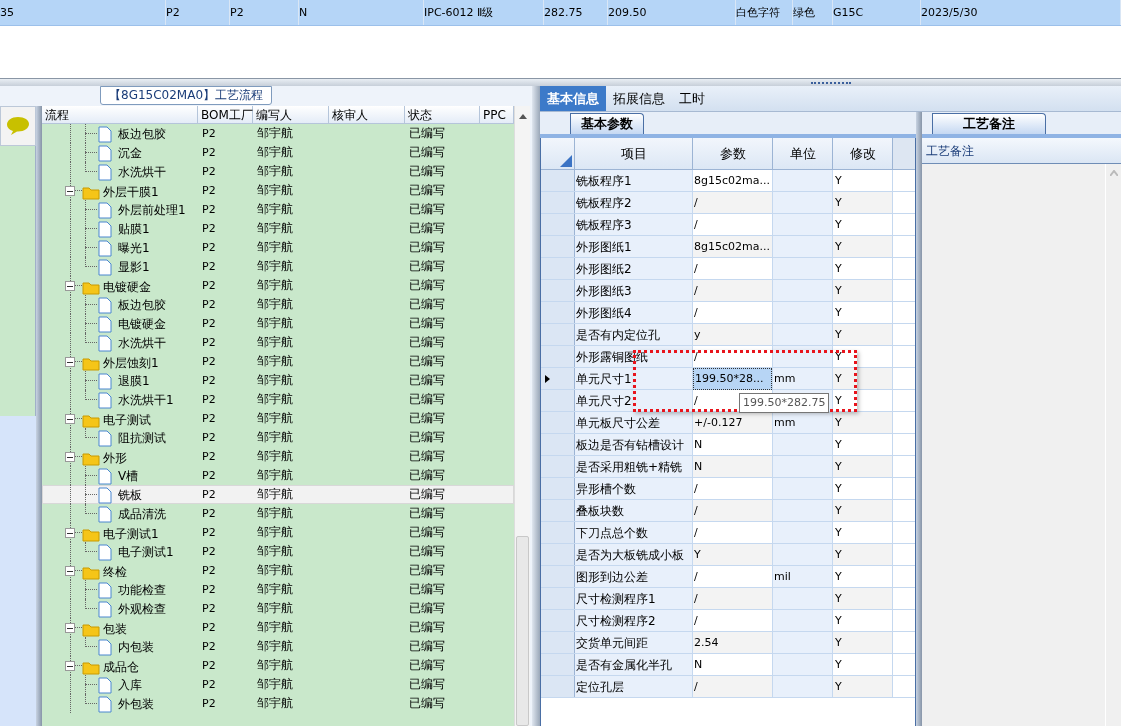 The image size is (1121, 726). Describe the element at coordinates (136, 704) in the screenshot. I see `tree-label: 外包装` at that location.